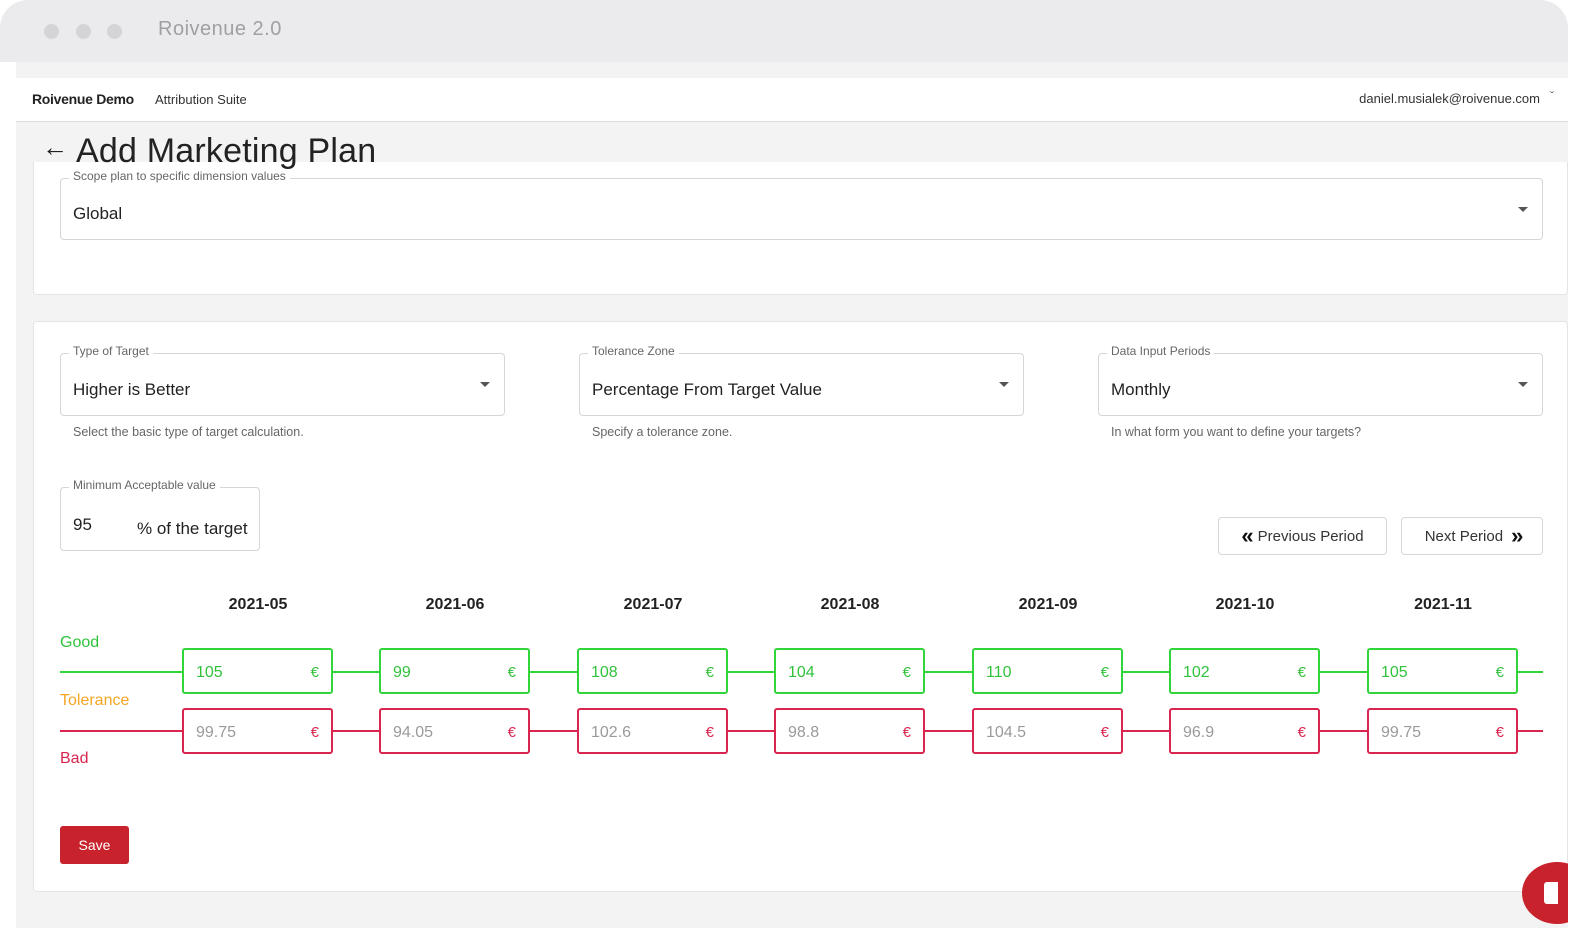 The image size is (1592, 942). Describe the element at coordinates (849, 731) in the screenshot. I see `bad-threshold-input: 98.8 €` at that location.